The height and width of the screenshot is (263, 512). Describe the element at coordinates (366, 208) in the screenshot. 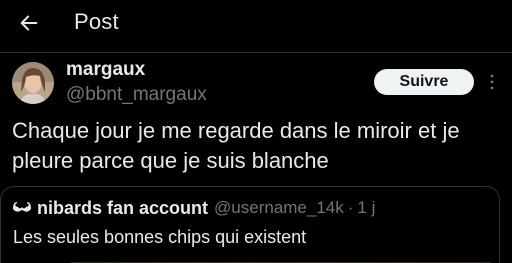

I see `quote-timestamp: 1 j` at that location.